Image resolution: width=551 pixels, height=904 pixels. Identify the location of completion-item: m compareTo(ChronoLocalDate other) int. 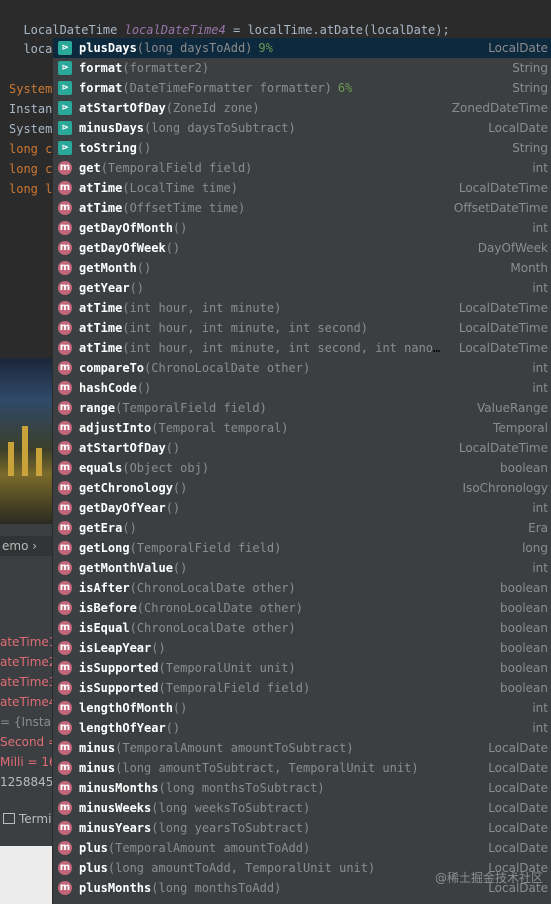
(302, 368).